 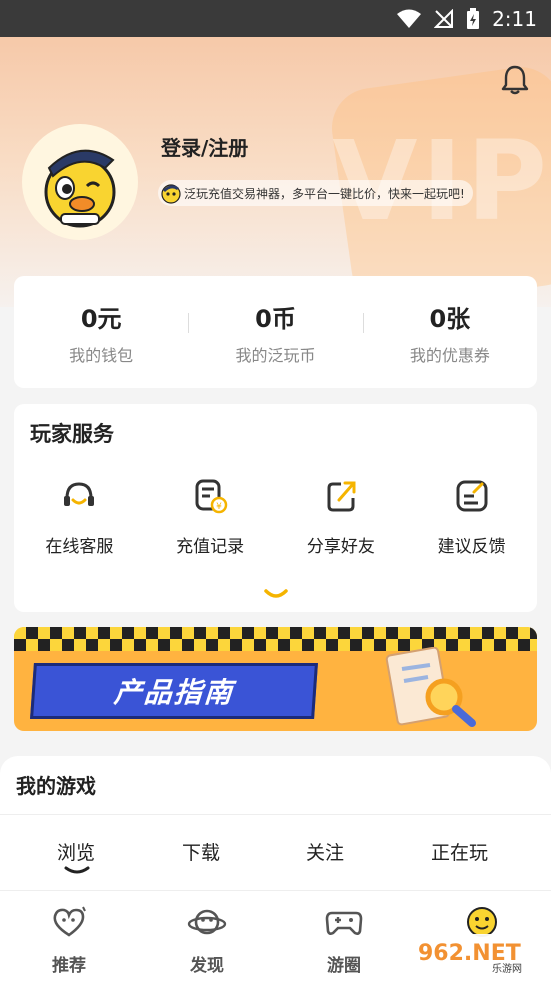 What do you see at coordinates (275, 823) in the screenshot?
I see `my-games-section: 我的游戏 浏览 下载 关注 正在玩` at bounding box center [275, 823].